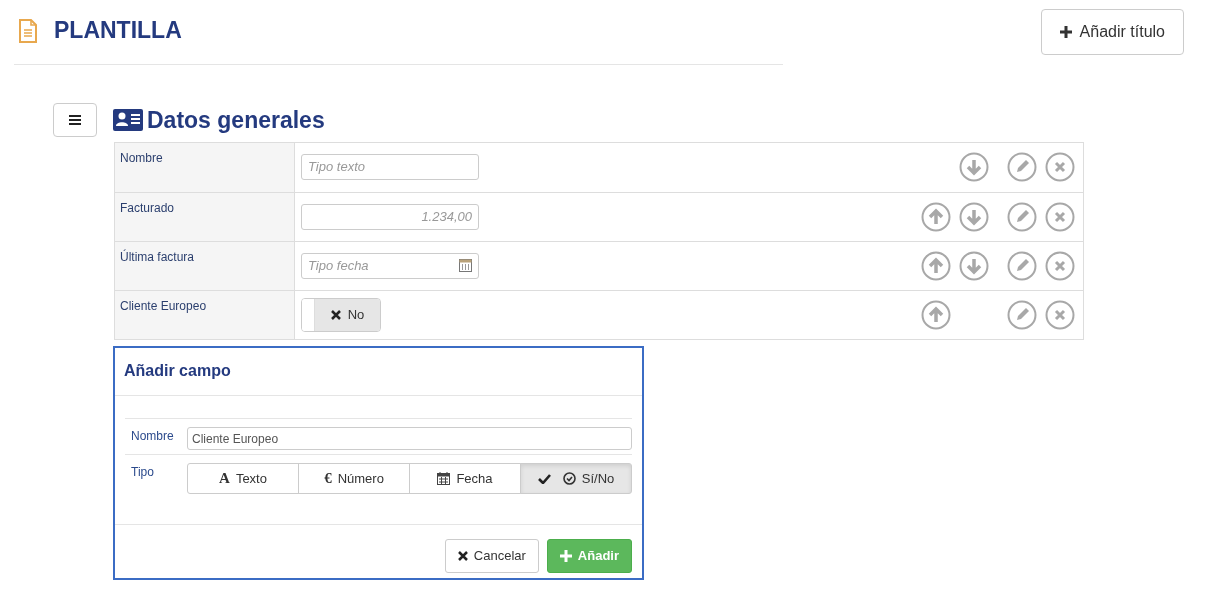 The image size is (1215, 613). What do you see at coordinates (328, 479) in the screenshot?
I see `euro-glyph: €` at bounding box center [328, 479].